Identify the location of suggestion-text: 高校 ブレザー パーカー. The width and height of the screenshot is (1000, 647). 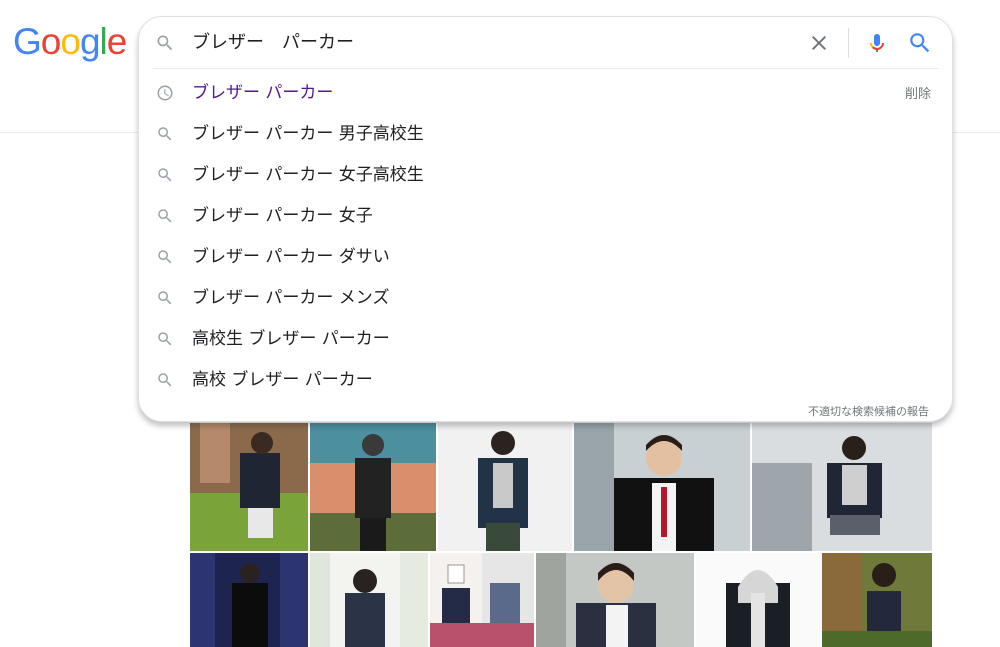
(282, 380).